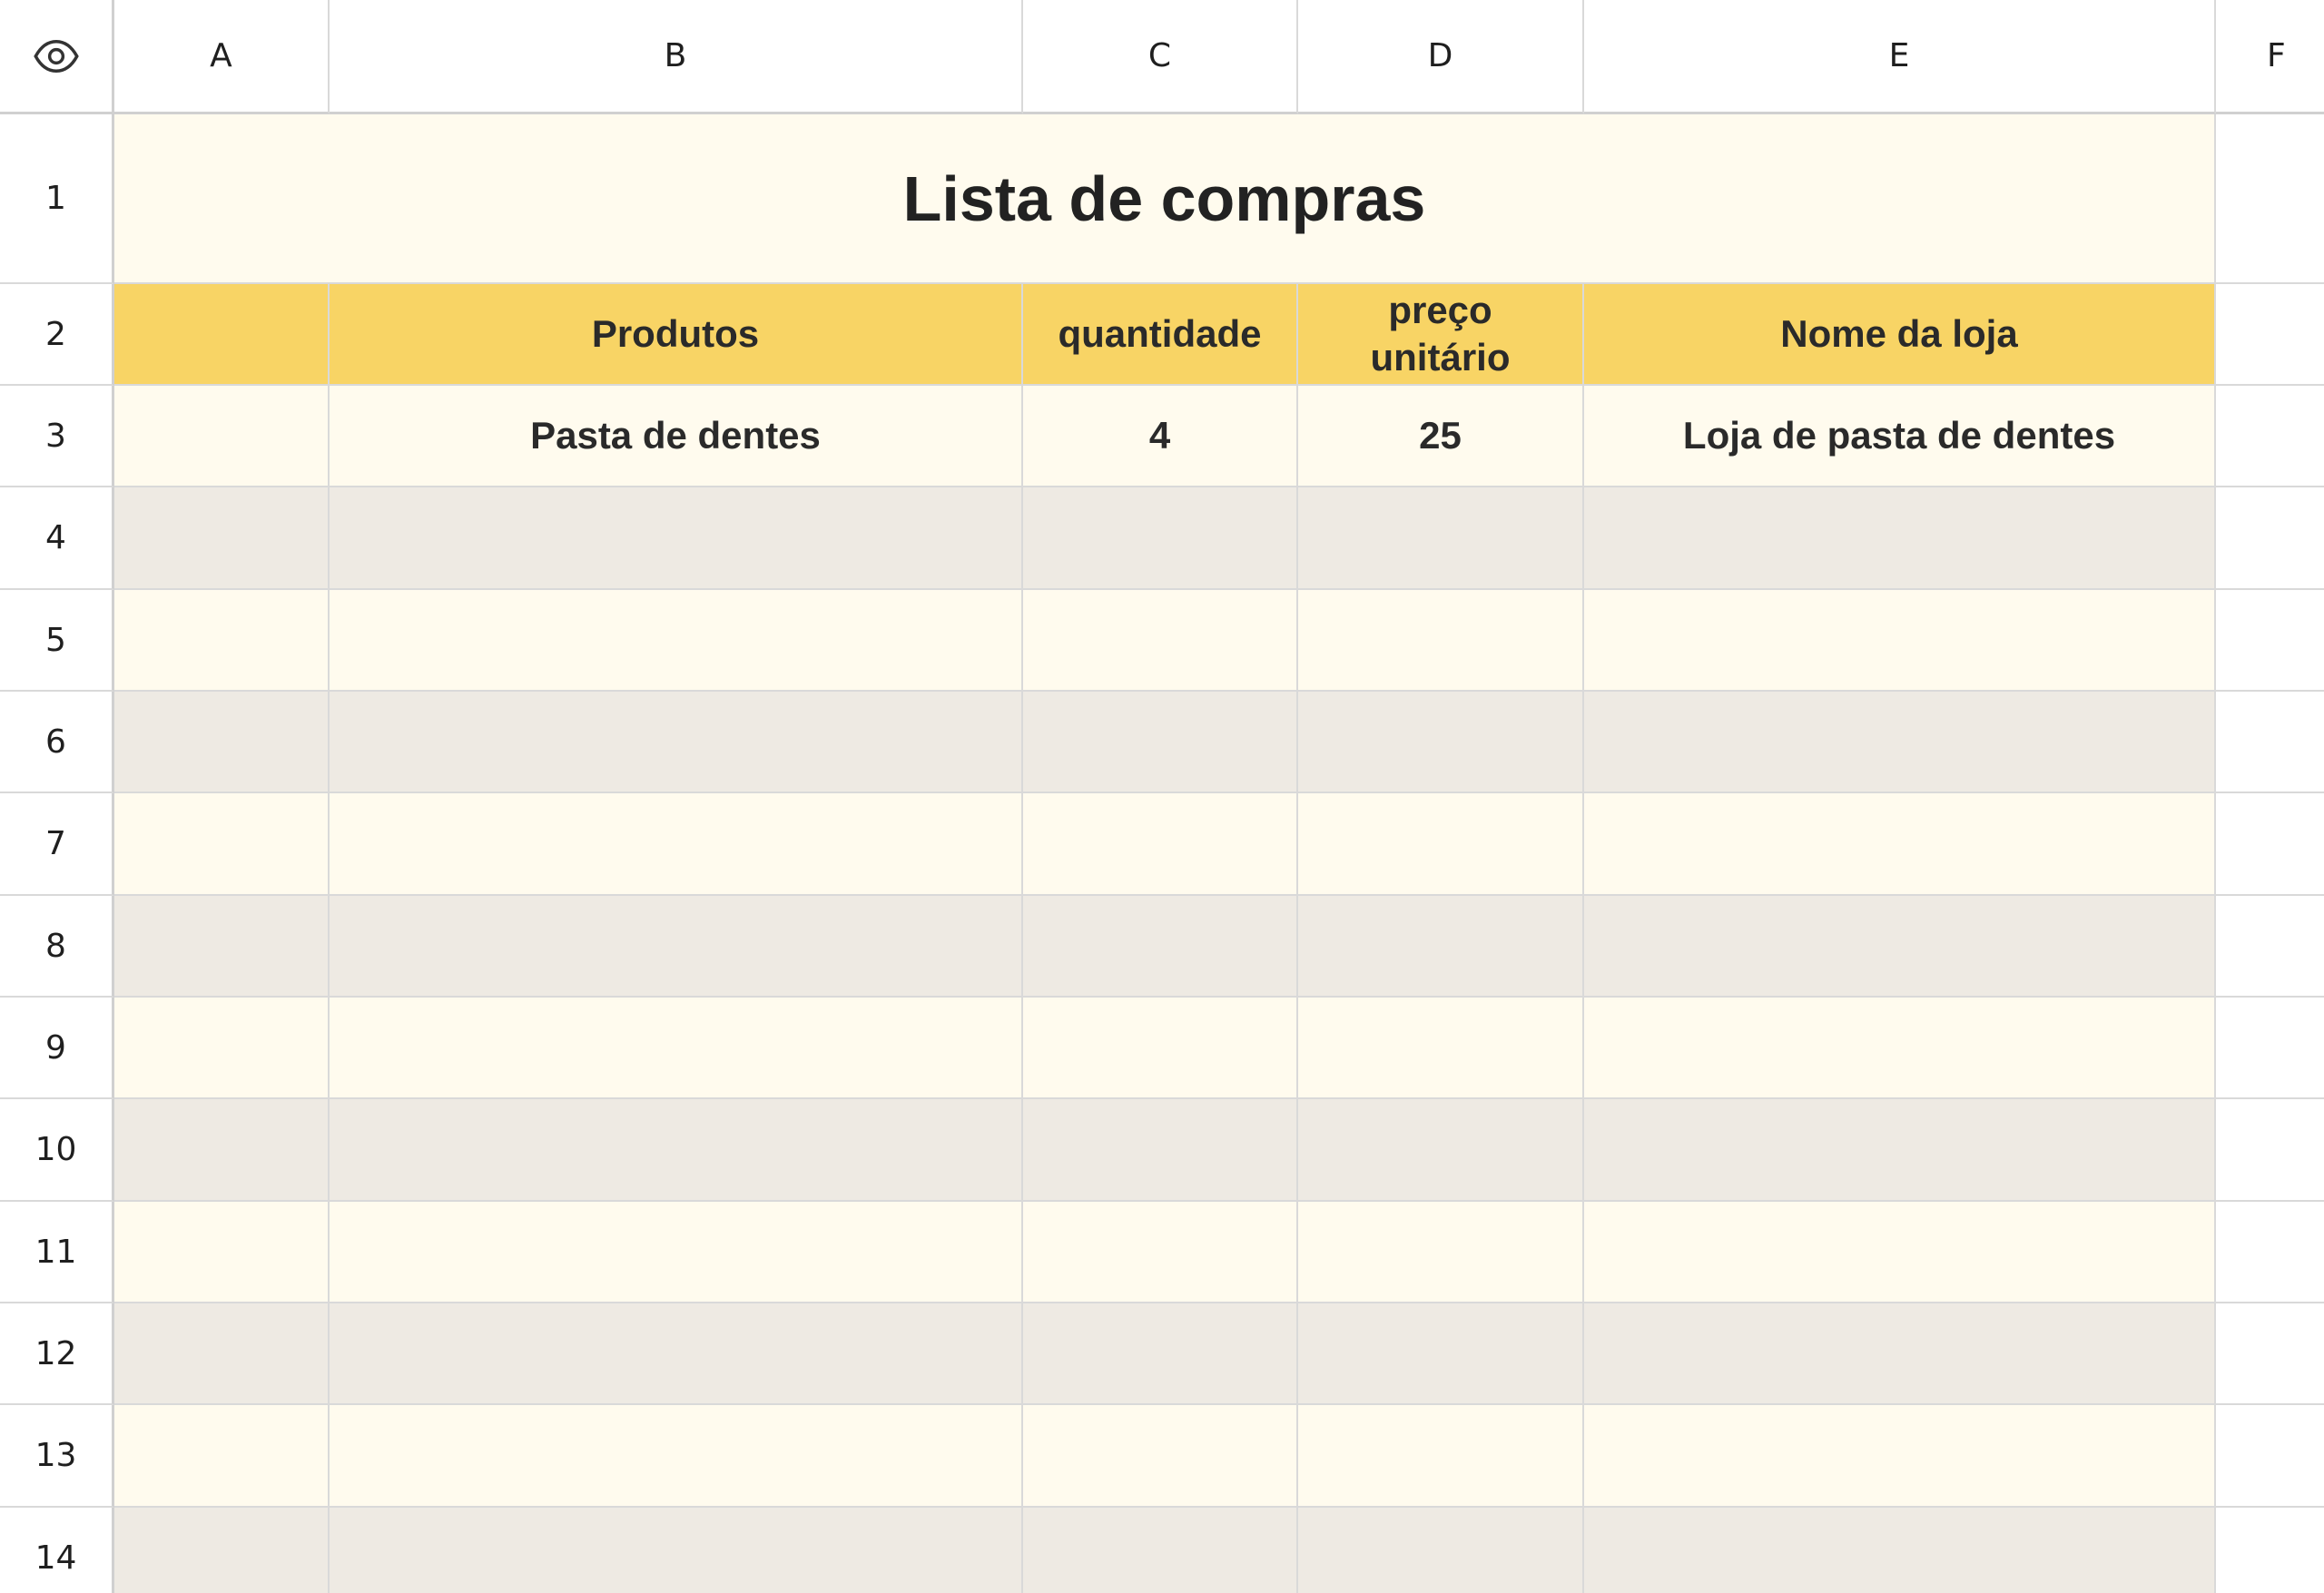 The height and width of the screenshot is (1593, 2324). Describe the element at coordinates (1160, 1150) in the screenshot. I see `cell-c10` at that location.